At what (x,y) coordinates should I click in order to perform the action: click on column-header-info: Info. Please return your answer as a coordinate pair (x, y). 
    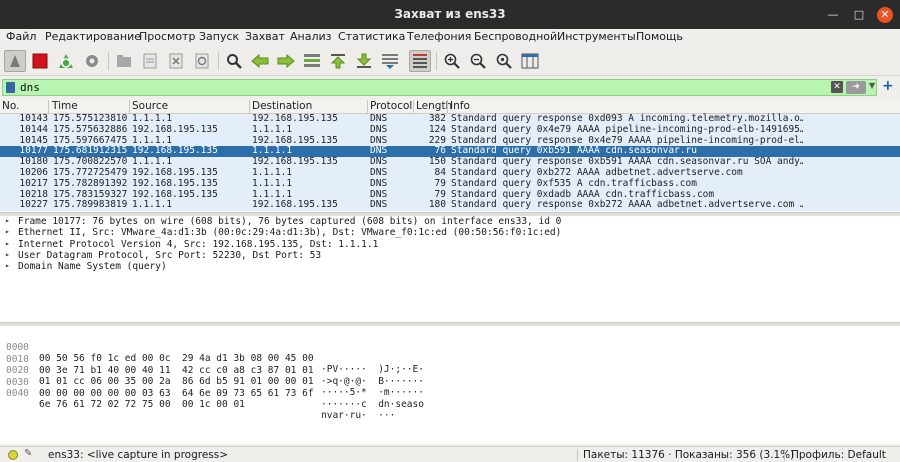
    Looking at the image, I should click on (459, 106).